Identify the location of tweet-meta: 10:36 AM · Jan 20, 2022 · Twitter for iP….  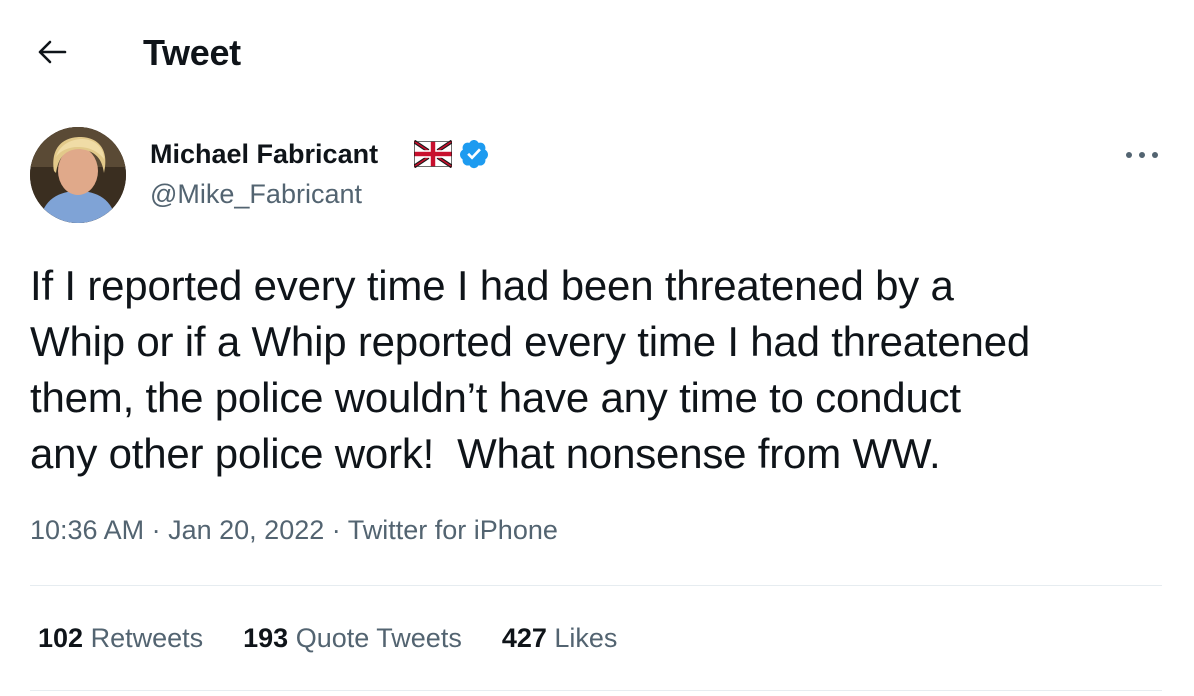
(294, 530).